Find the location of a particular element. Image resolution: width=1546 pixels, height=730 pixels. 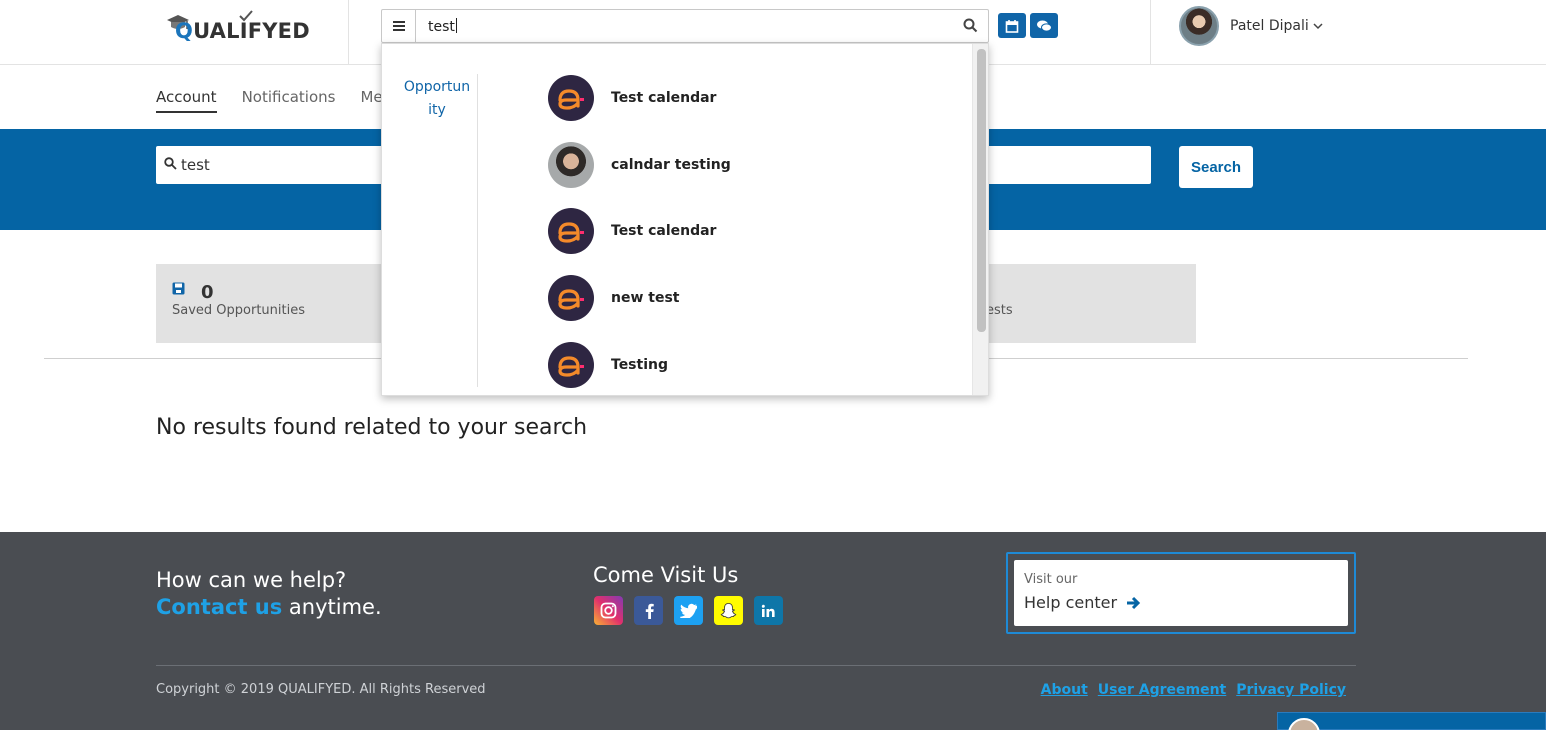

messages-button is located at coordinates (1044, 25).